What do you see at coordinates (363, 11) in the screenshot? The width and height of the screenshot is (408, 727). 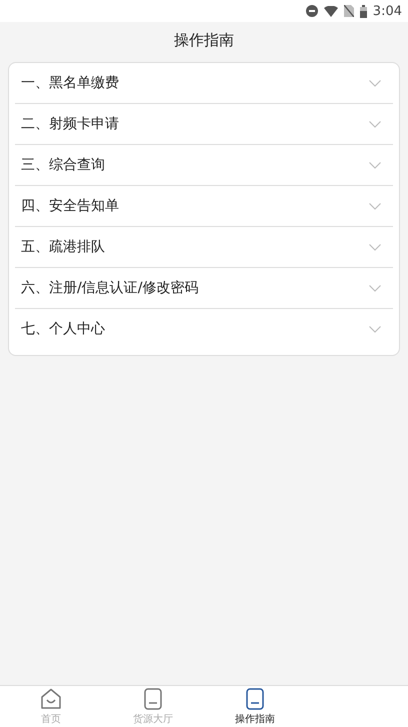 I see `battery-icon` at bounding box center [363, 11].